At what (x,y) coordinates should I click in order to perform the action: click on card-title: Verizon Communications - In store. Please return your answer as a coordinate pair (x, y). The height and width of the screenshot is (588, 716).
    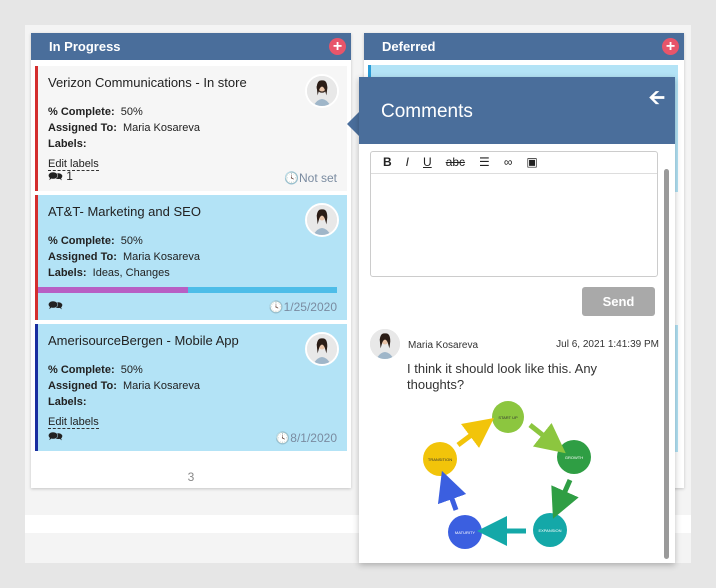
    Looking at the image, I should click on (147, 82).